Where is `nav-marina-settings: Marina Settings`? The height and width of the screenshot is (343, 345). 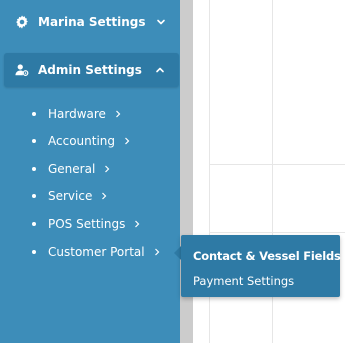
nav-marina-settings: Marina Settings is located at coordinates (90, 21).